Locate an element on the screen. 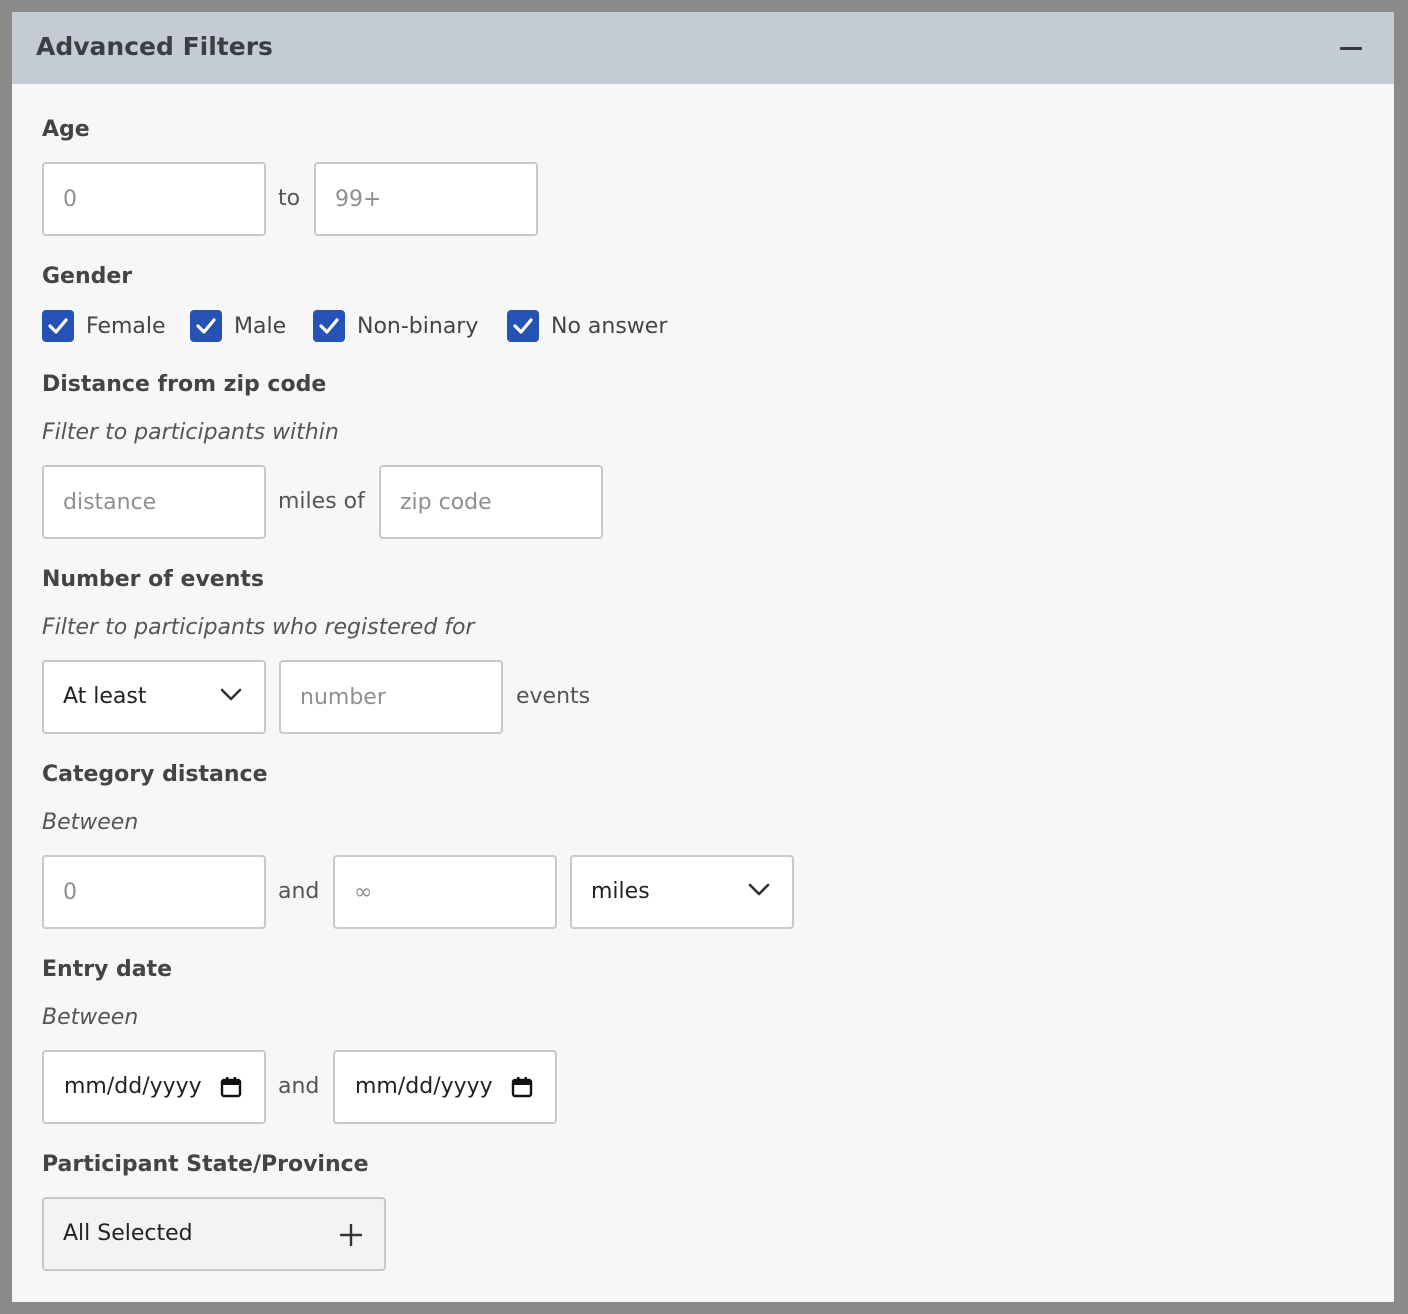  category-distance-hint: Between is located at coordinates (90, 822).